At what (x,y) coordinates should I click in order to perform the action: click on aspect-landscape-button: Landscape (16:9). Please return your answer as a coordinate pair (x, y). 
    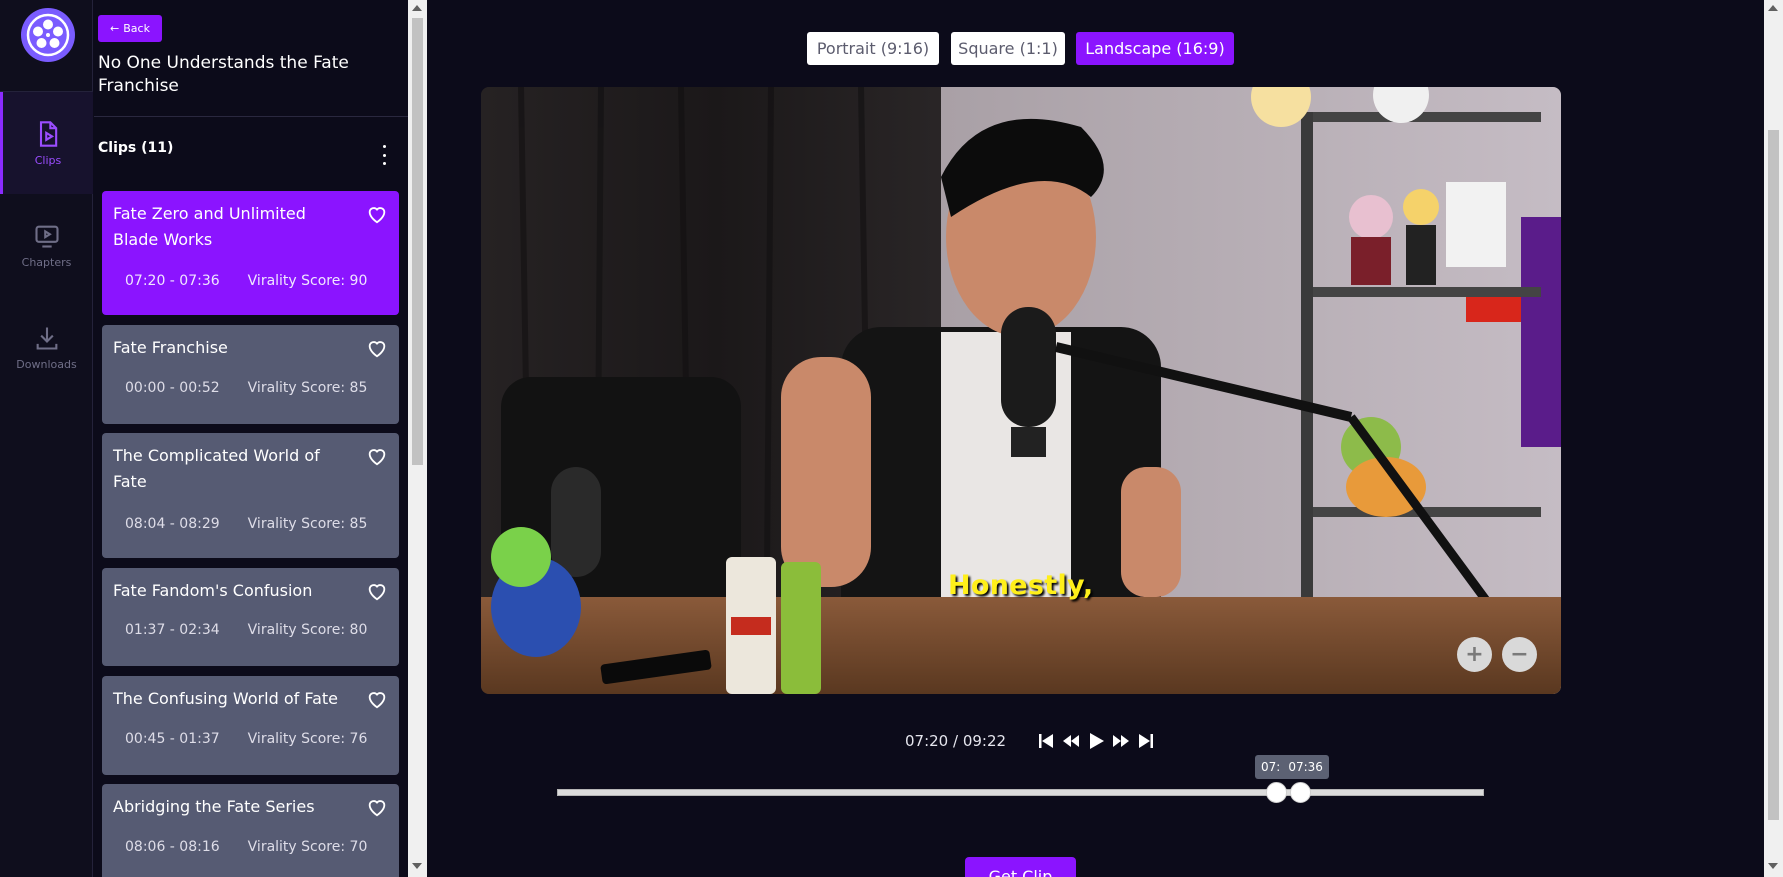
    Looking at the image, I should click on (1155, 48).